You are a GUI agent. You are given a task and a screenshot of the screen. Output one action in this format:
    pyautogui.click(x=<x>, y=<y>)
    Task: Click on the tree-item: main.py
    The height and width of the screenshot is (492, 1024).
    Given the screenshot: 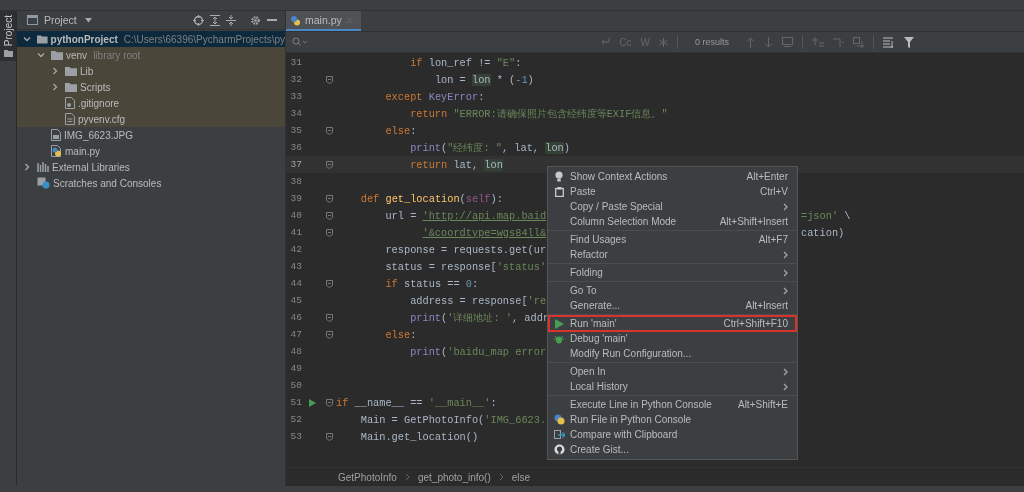 What is the action you would take?
    pyautogui.click(x=151, y=151)
    